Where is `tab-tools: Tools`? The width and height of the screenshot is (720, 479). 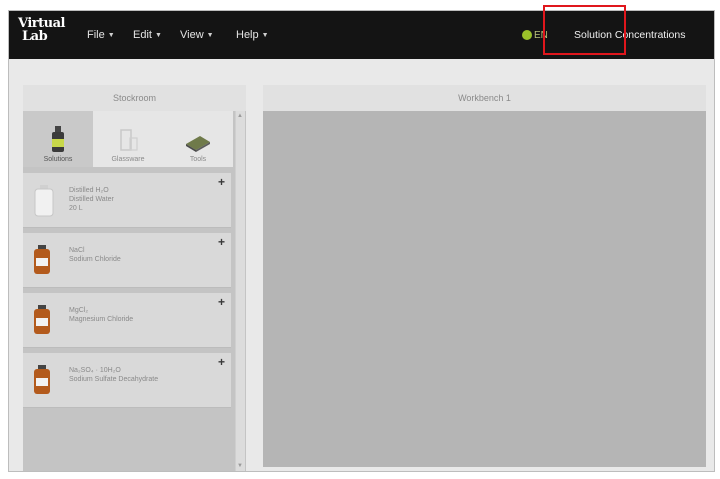 tab-tools: Tools is located at coordinates (198, 139).